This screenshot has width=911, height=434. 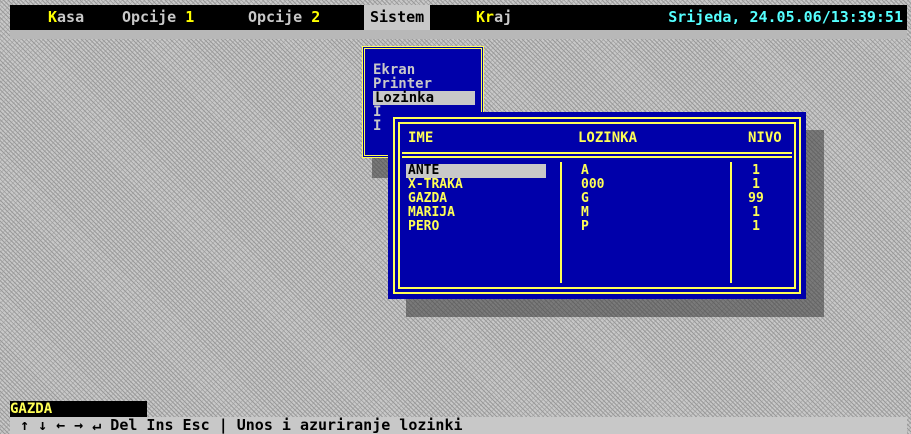 I want to click on submenu-item-printer: Printer, so click(x=402, y=84).